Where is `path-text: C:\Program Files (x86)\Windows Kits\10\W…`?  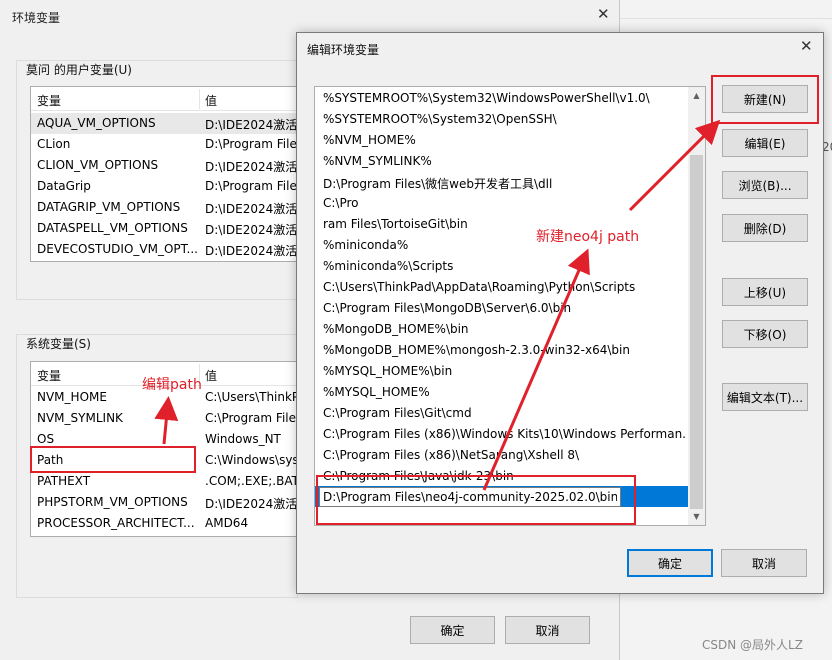
path-text: C:\Program Files (x86)\Windows Kits\10\W… is located at coordinates (504, 434).